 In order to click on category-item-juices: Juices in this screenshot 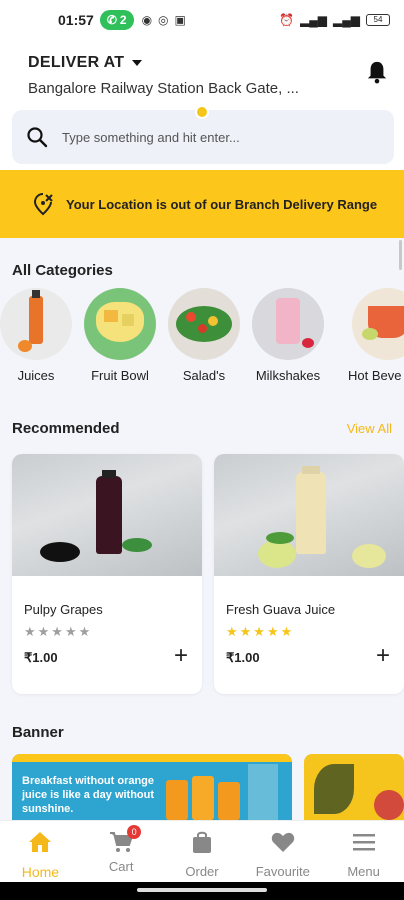, I will do `click(39, 335)`.